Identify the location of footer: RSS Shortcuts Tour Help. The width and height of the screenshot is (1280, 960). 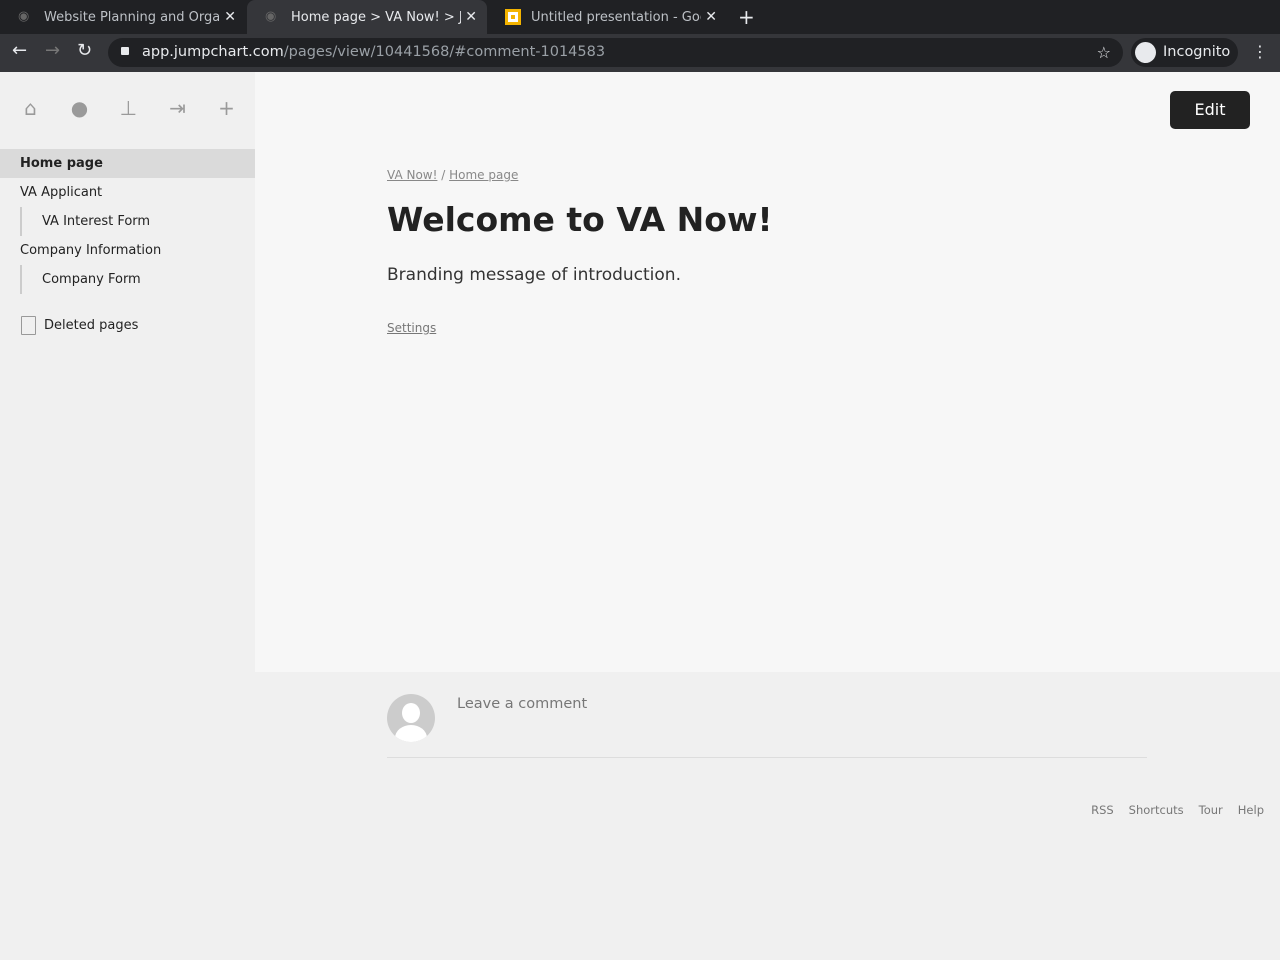
(1177, 810).